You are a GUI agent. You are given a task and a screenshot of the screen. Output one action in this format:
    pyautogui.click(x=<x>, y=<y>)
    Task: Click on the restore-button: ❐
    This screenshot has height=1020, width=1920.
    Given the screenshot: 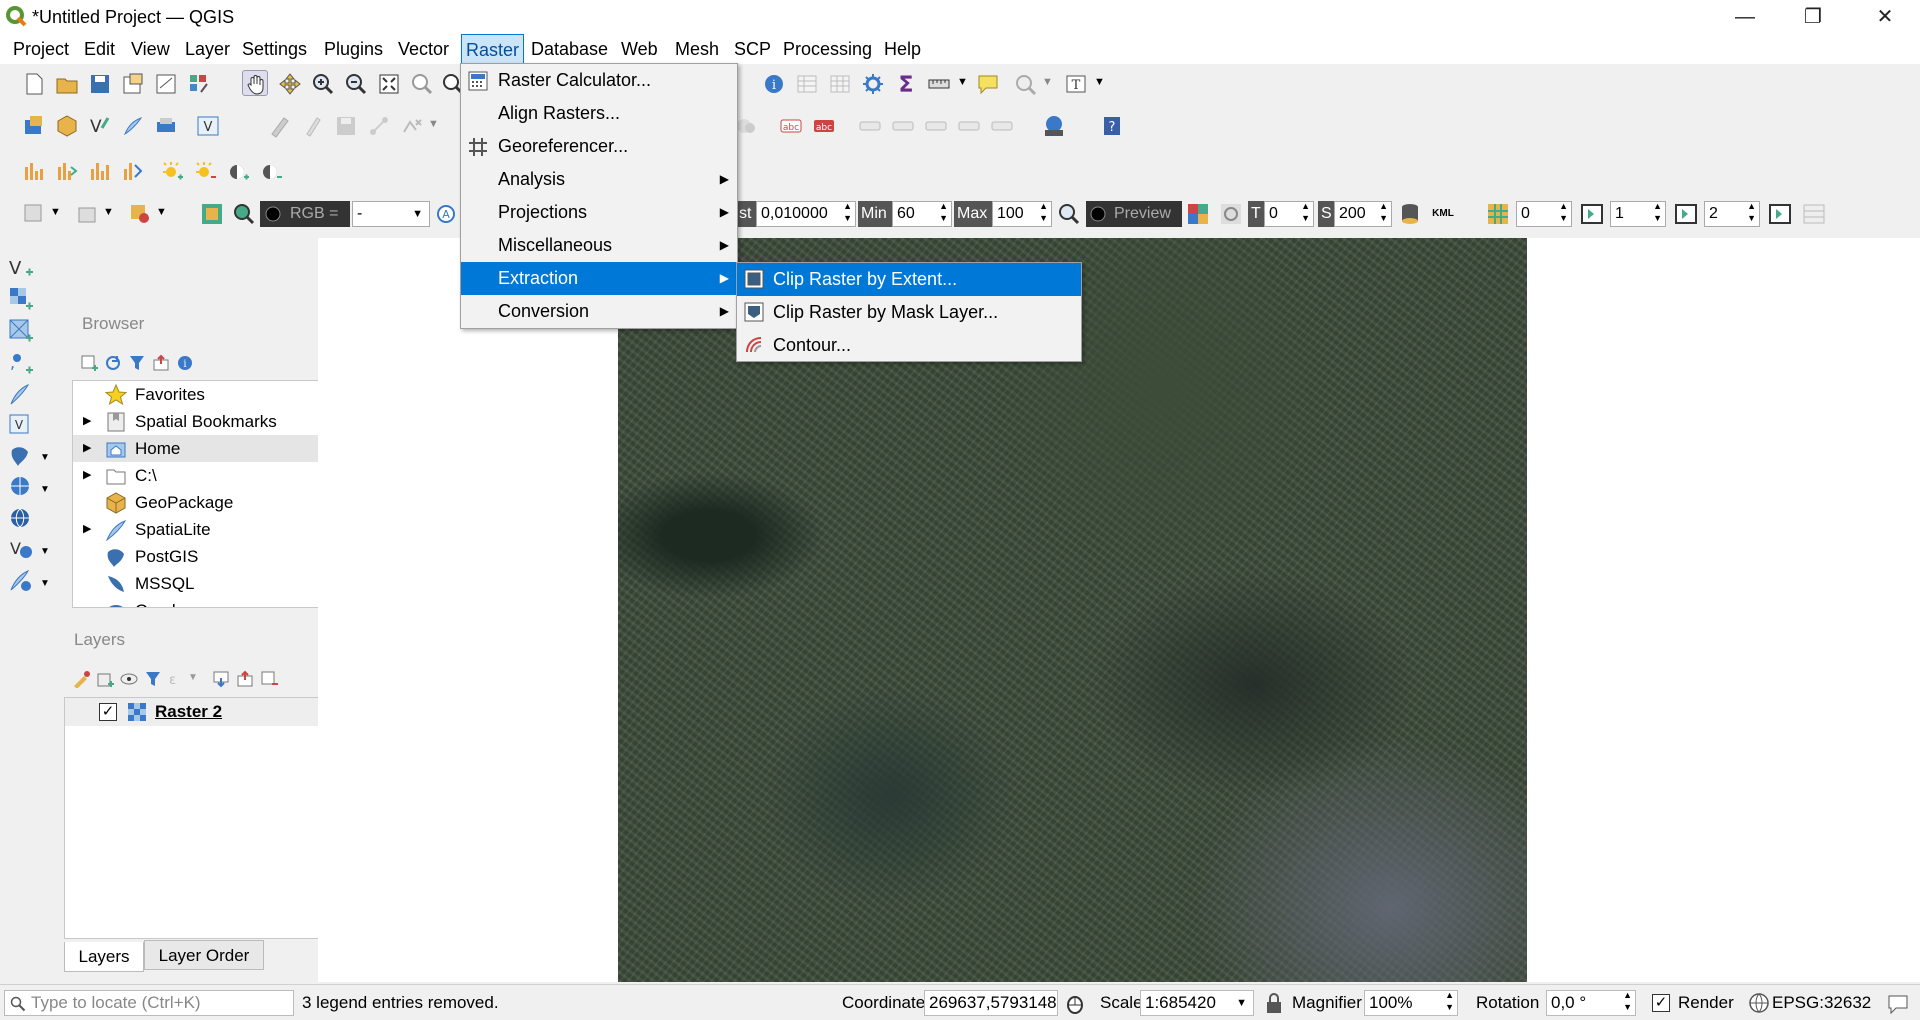 What is the action you would take?
    pyautogui.click(x=1813, y=17)
    